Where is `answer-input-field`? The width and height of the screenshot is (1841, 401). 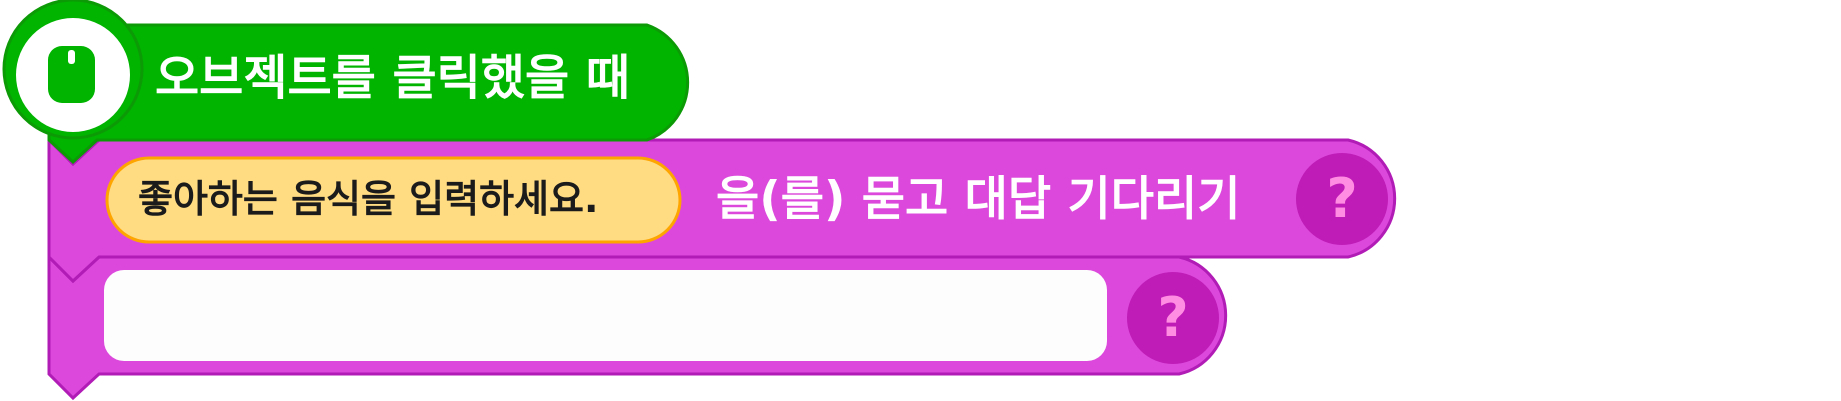 answer-input-field is located at coordinates (605, 315).